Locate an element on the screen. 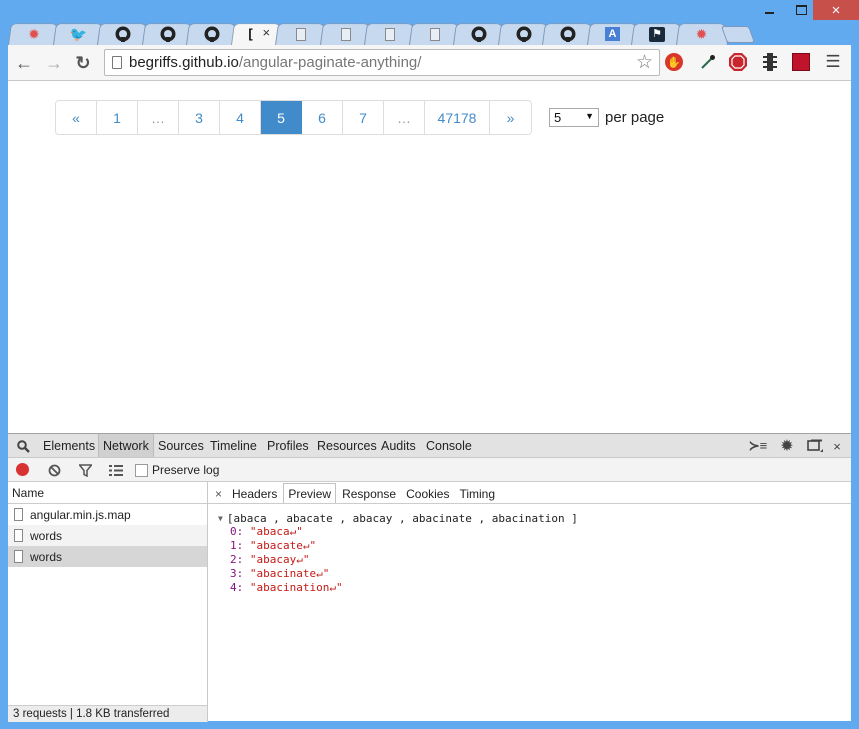  traffic-light-icon is located at coordinates (770, 62).